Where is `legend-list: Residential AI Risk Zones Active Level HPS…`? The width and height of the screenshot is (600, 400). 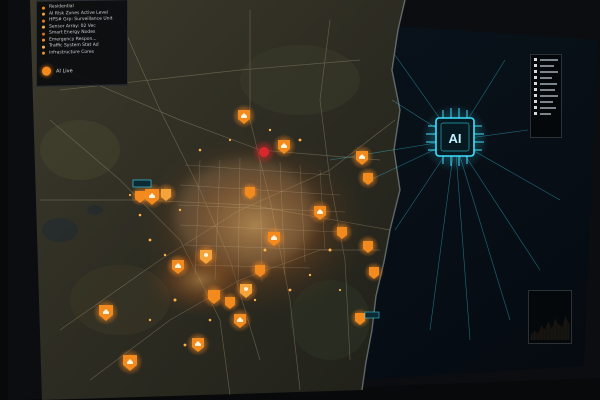
legend-list: Residential AI Risk Zones Active Level HPS… is located at coordinates (82, 29).